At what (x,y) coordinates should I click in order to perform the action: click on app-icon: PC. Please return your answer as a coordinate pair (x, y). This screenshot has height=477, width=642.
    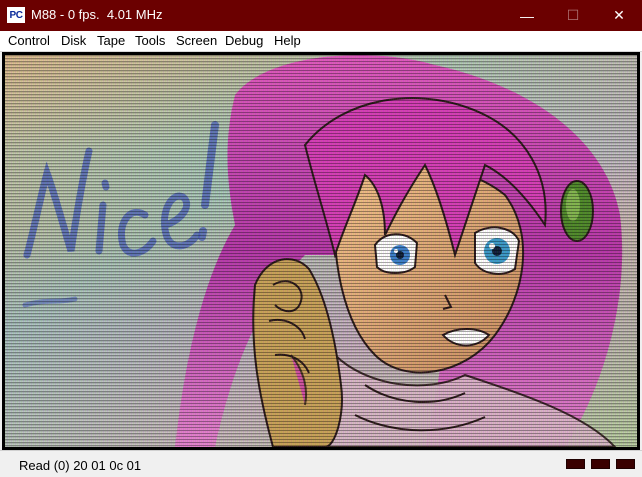
    Looking at the image, I should click on (16, 15).